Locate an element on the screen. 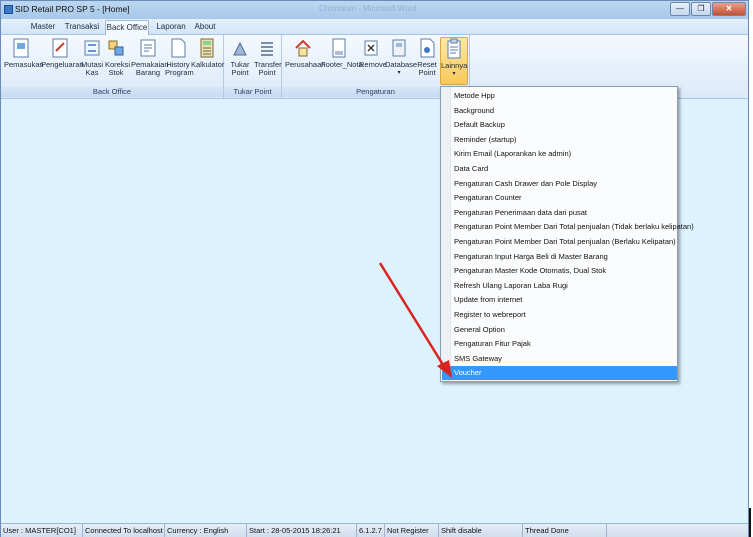 Image resolution: width=753 pixels, height=537 pixels. annotation-arrow is located at coordinates (415, 320).